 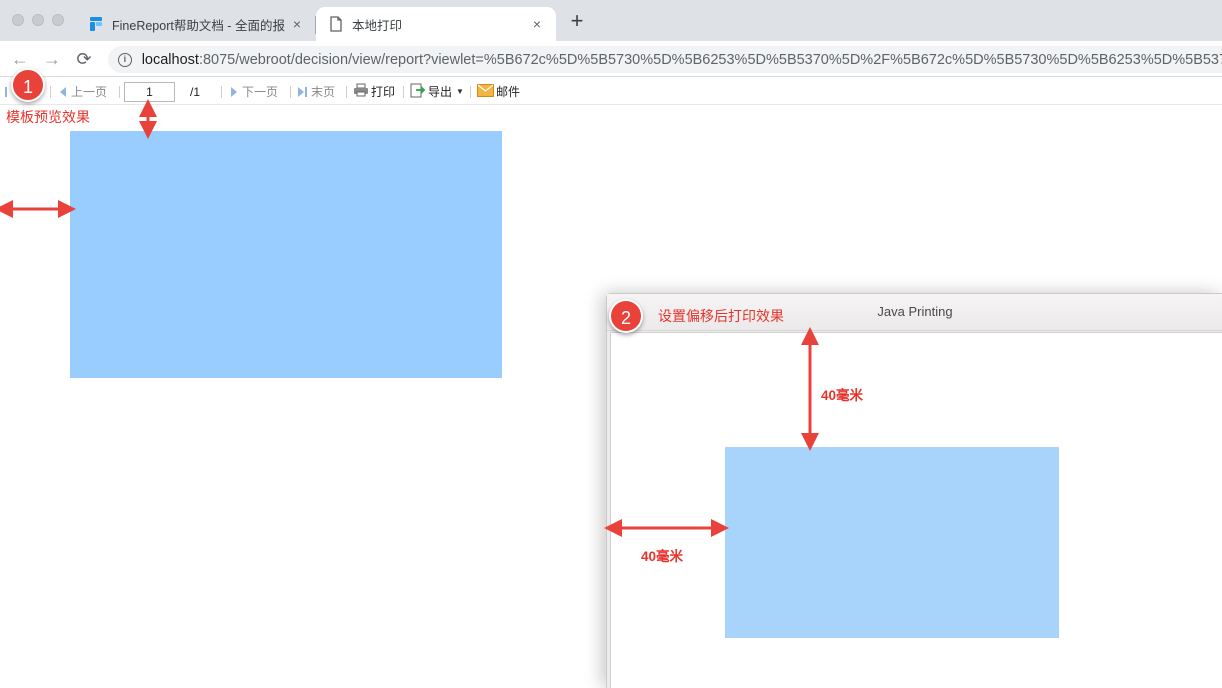 I want to click on forward-arrow-icon: →, so click(x=52, y=59).